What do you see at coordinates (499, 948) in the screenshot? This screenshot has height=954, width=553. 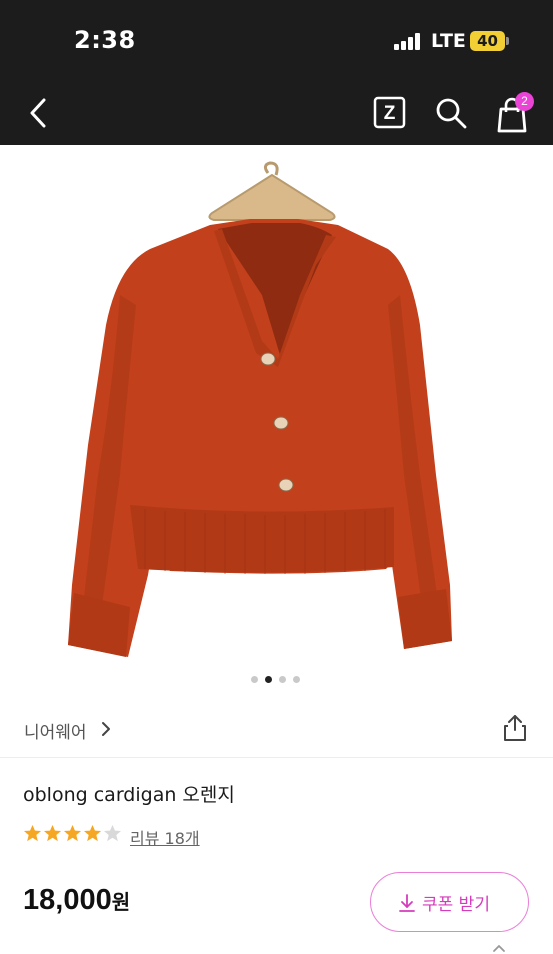 I see `chevron-up-icon` at bounding box center [499, 948].